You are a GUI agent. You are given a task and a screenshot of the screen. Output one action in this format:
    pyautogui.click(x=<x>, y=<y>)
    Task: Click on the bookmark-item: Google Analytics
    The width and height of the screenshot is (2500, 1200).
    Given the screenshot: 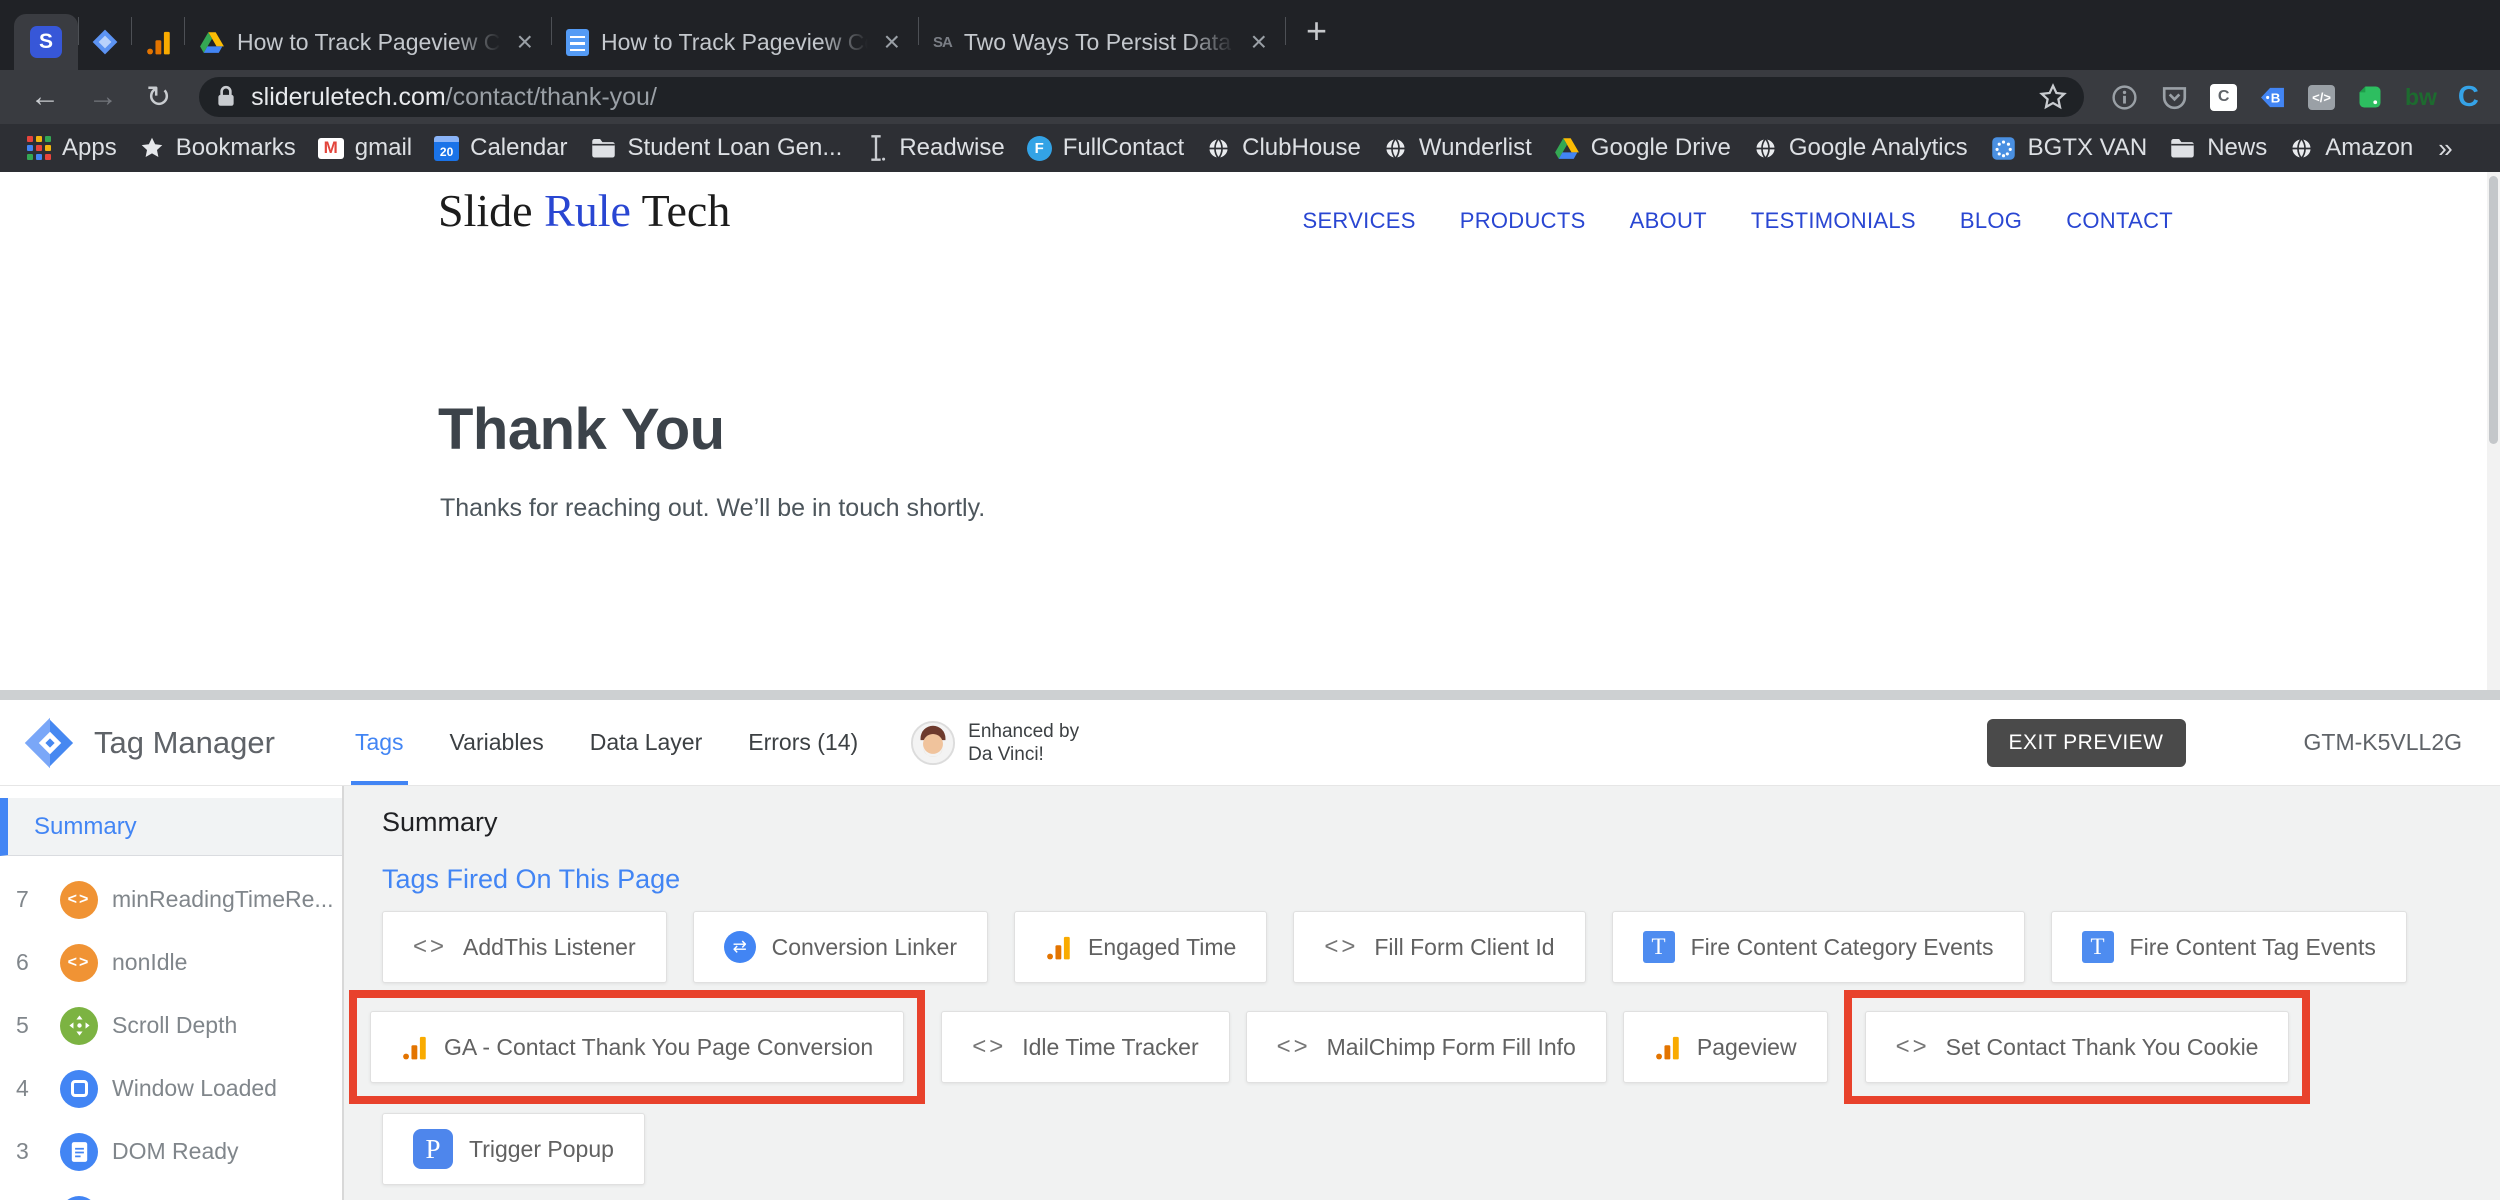 What is the action you would take?
    pyautogui.click(x=1860, y=148)
    